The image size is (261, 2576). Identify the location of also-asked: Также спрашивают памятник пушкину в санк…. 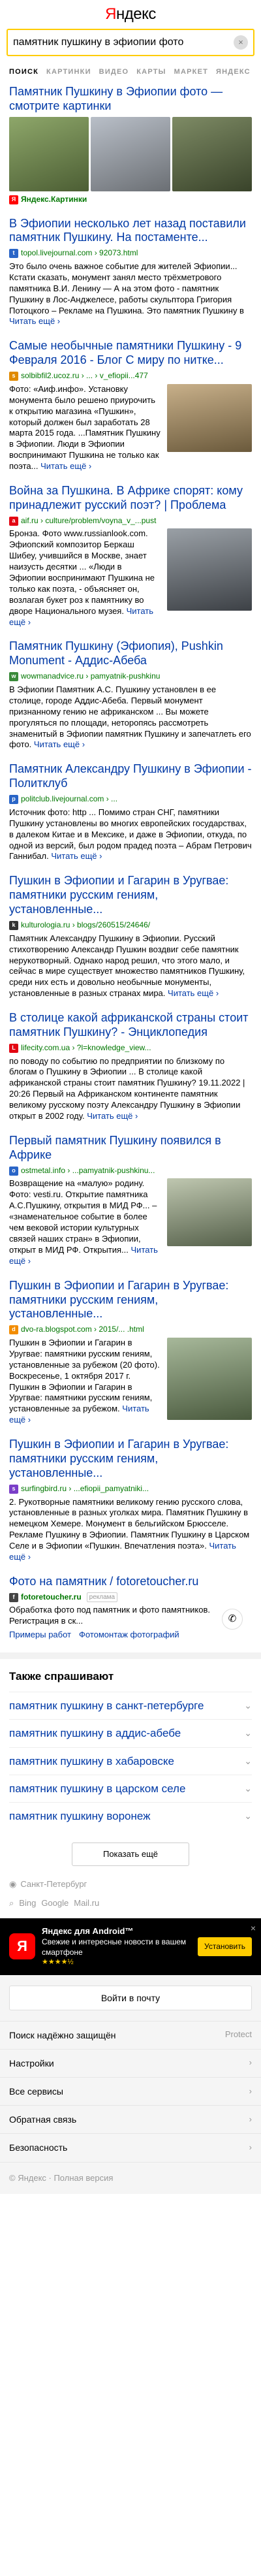
(130, 1746).